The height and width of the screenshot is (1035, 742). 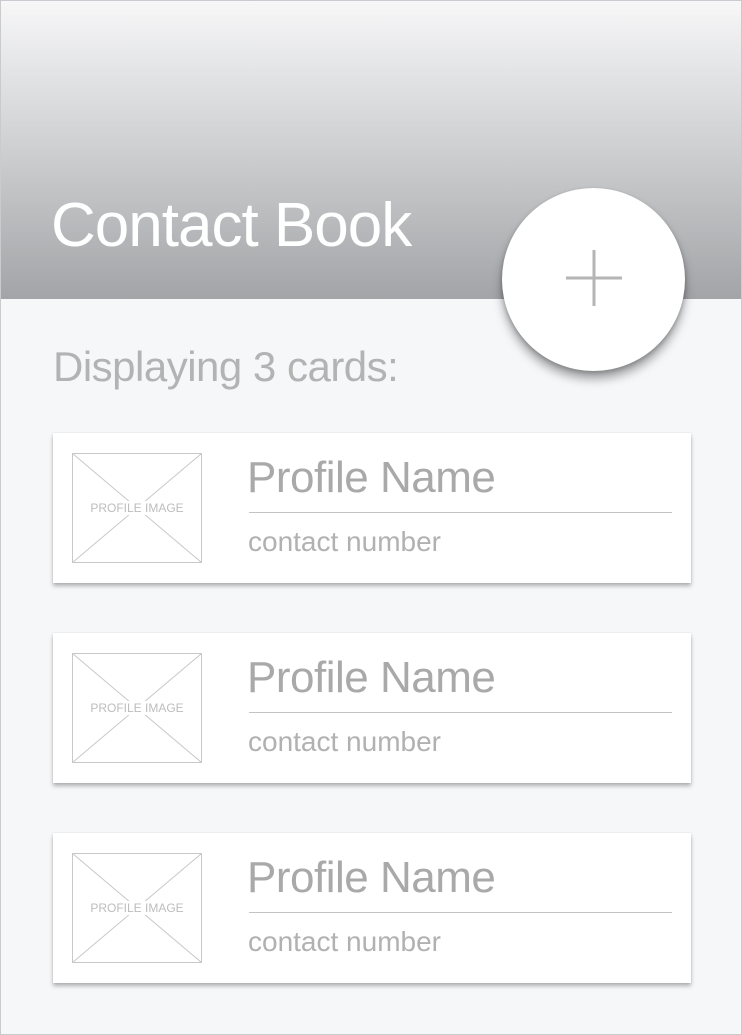 I want to click on plus-icon, so click(x=594, y=278).